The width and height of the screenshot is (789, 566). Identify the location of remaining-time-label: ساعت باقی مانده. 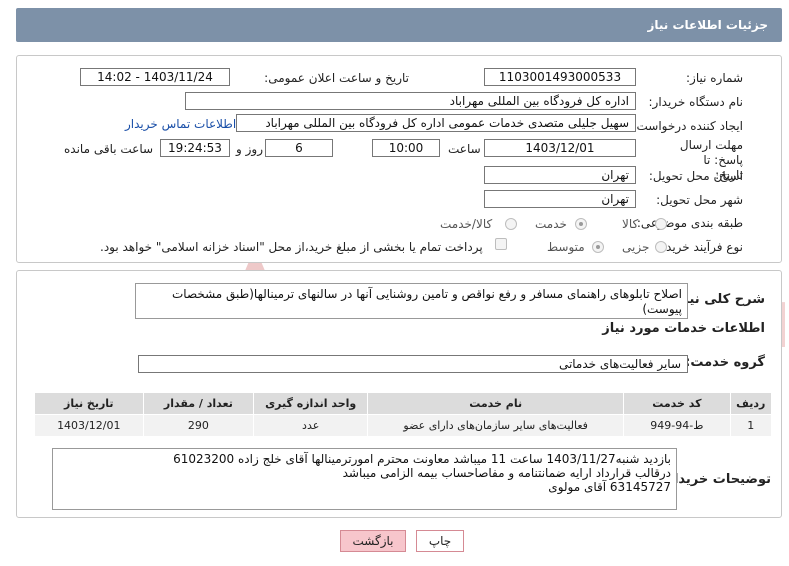
(109, 149).